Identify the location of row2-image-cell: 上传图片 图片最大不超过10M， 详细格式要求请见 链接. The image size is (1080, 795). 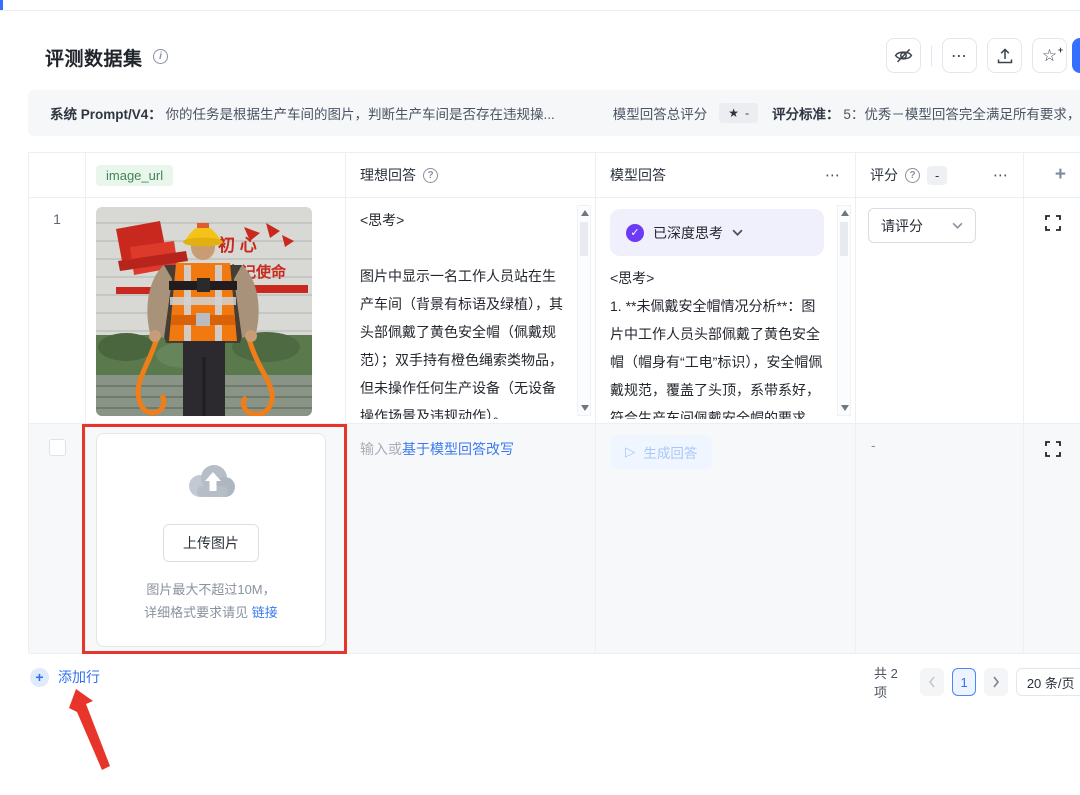
(216, 539).